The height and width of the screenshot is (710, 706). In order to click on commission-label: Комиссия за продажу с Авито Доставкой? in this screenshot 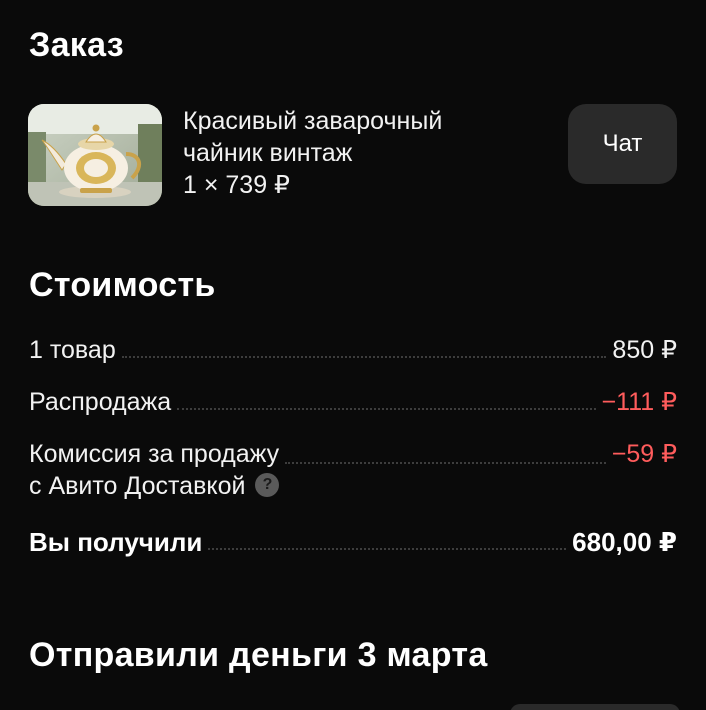, I will do `click(154, 470)`.